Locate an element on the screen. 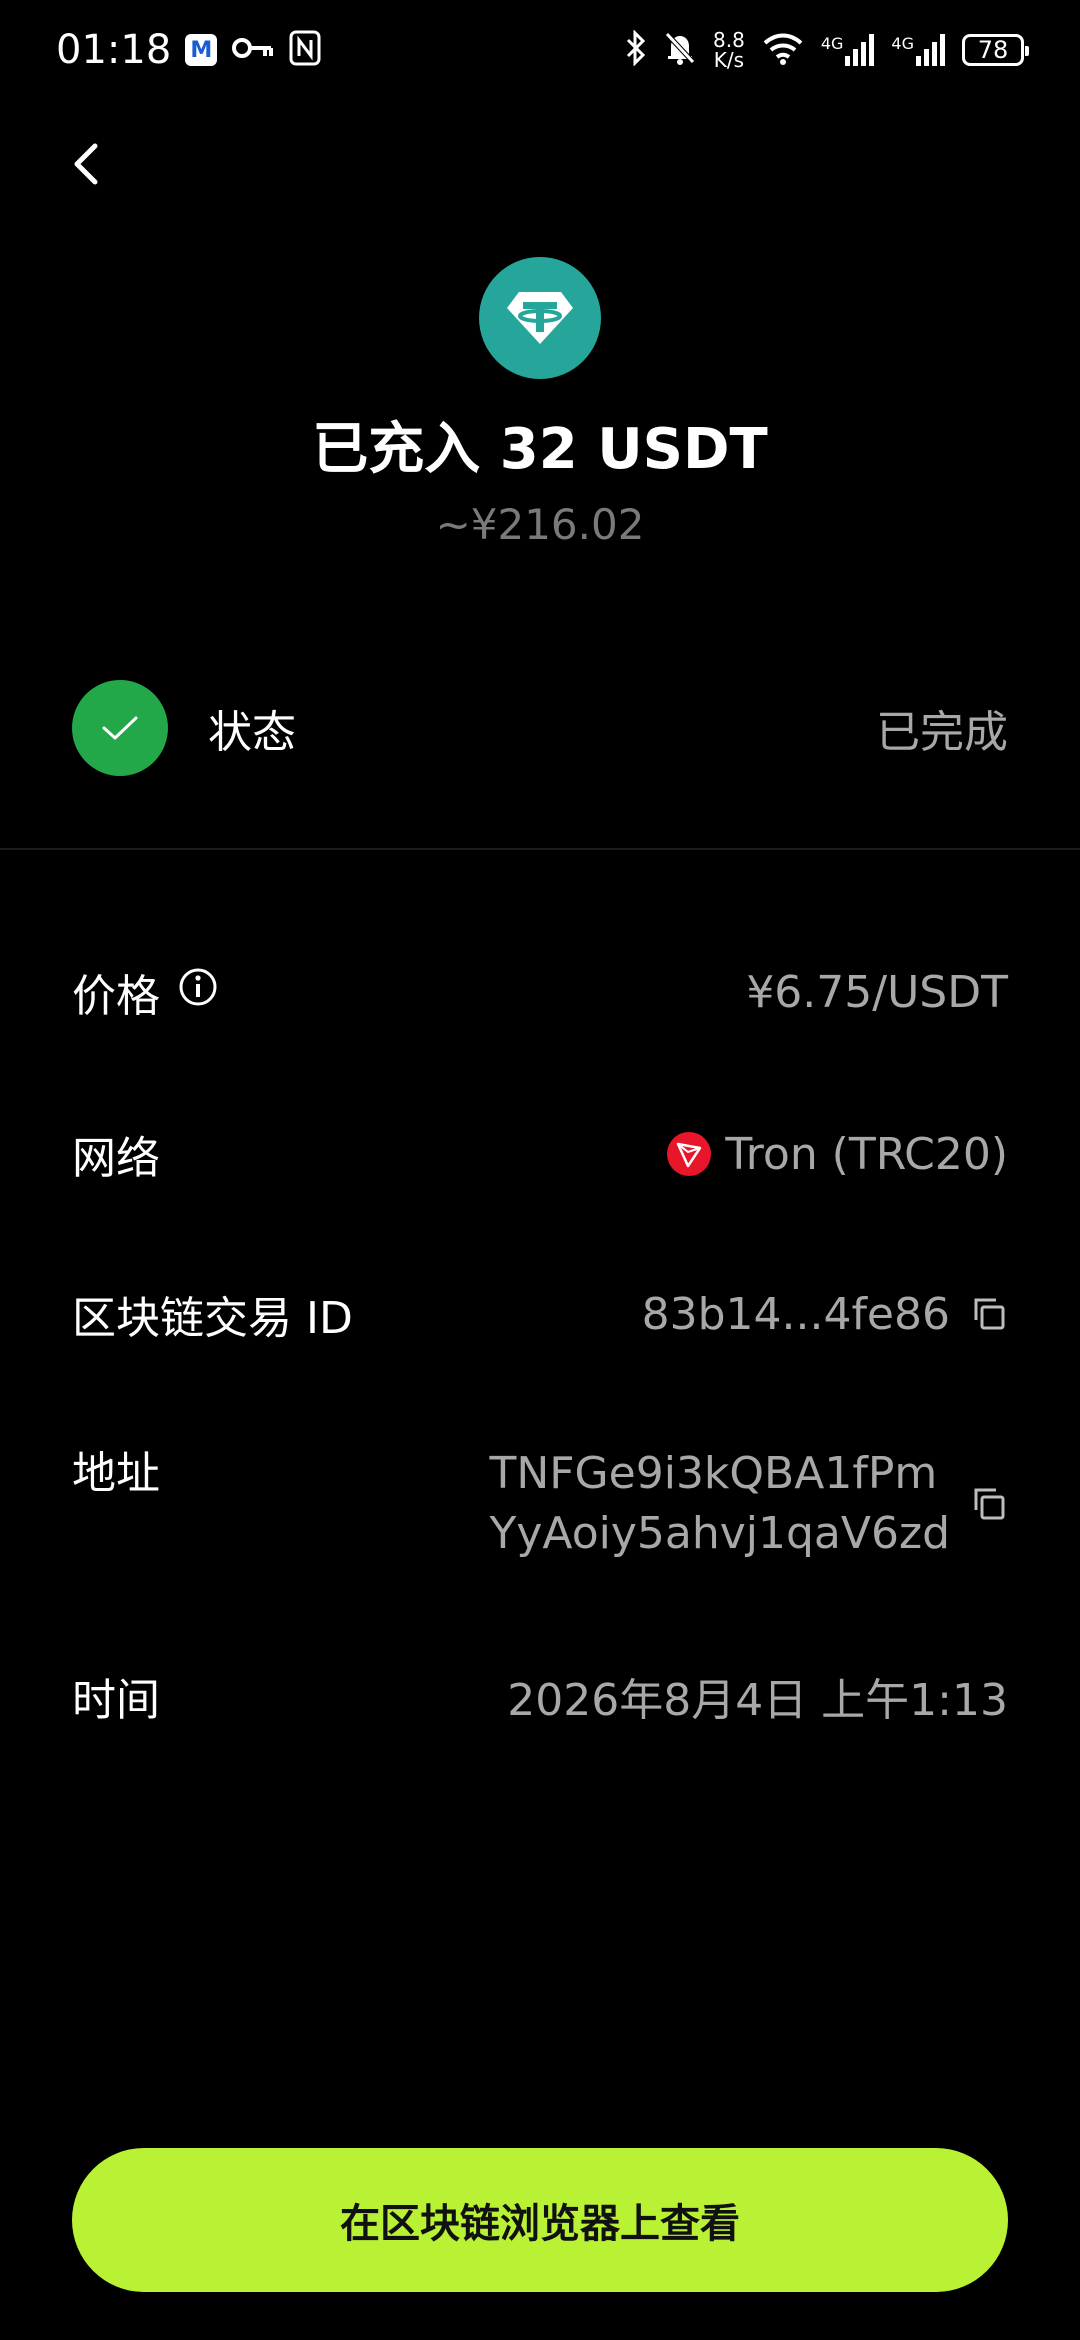 Image resolution: width=1080 pixels, height=2340 pixels. time-row: 时间 2026年8月4日 上午1:13 is located at coordinates (540, 1696).